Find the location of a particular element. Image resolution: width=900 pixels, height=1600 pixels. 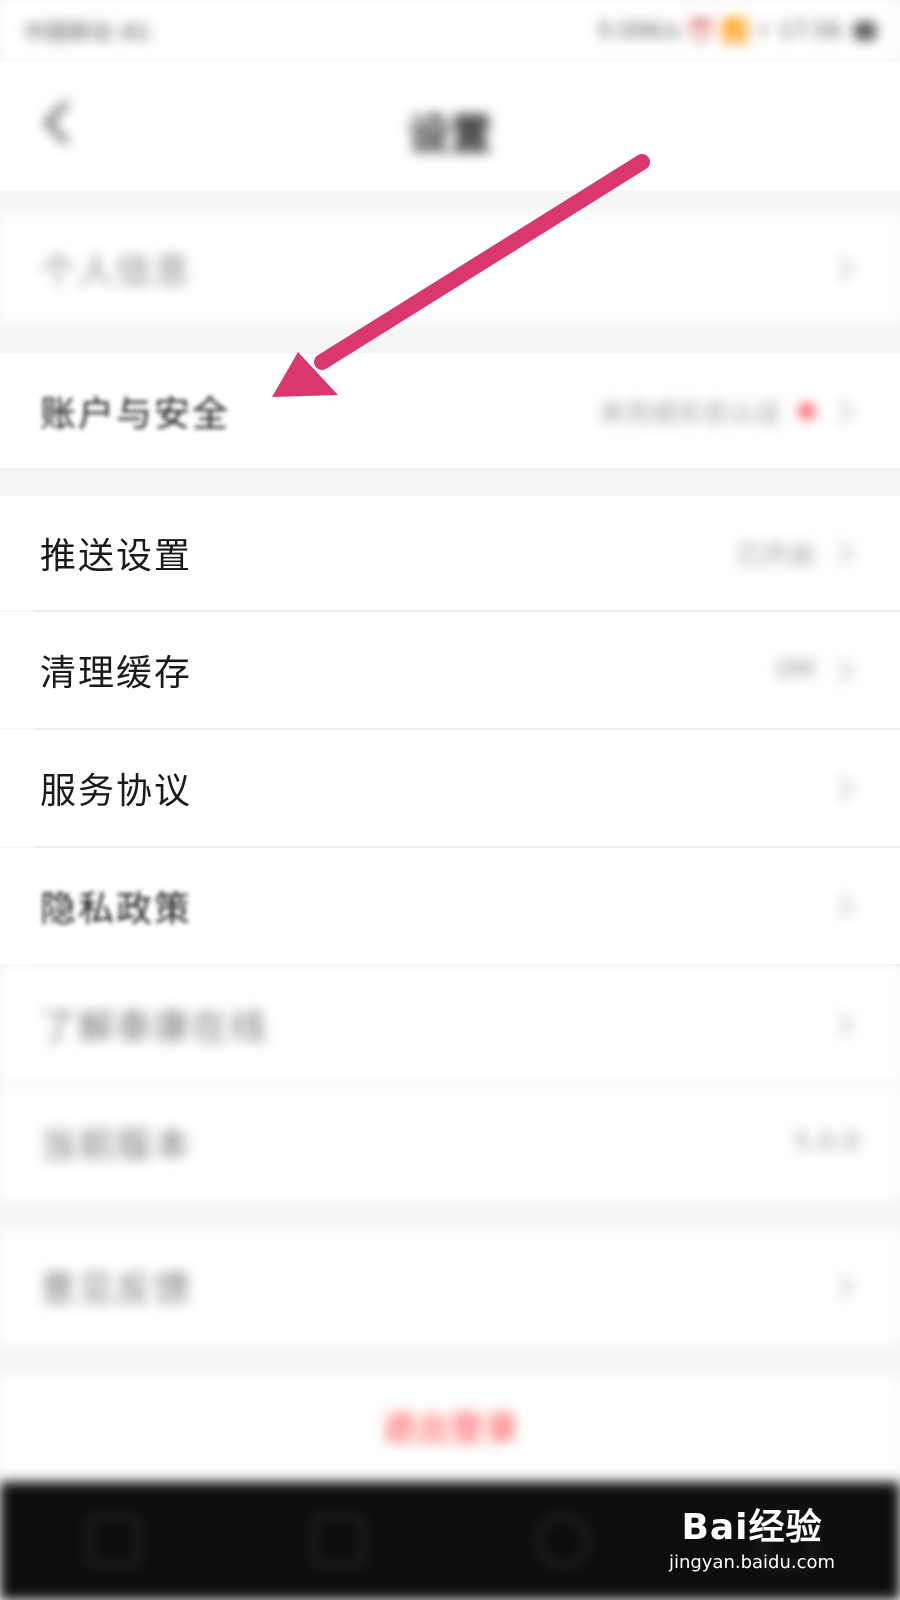

home-icon is located at coordinates (562, 1541).